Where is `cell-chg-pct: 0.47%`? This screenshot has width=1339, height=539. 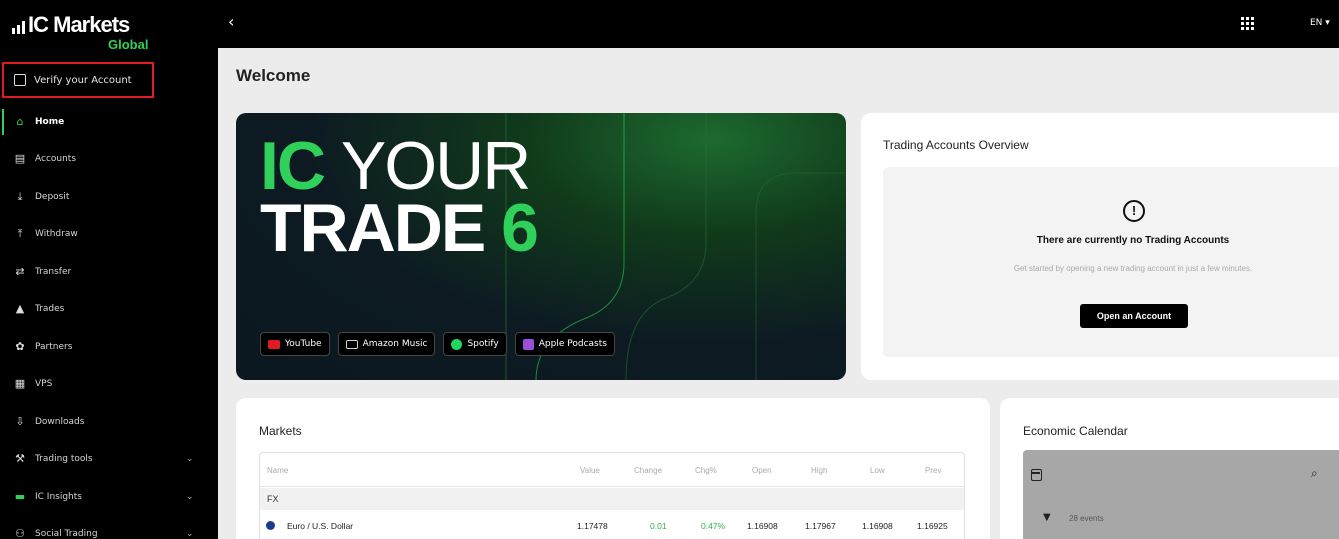
cell-chg-pct: 0.47% is located at coordinates (713, 526).